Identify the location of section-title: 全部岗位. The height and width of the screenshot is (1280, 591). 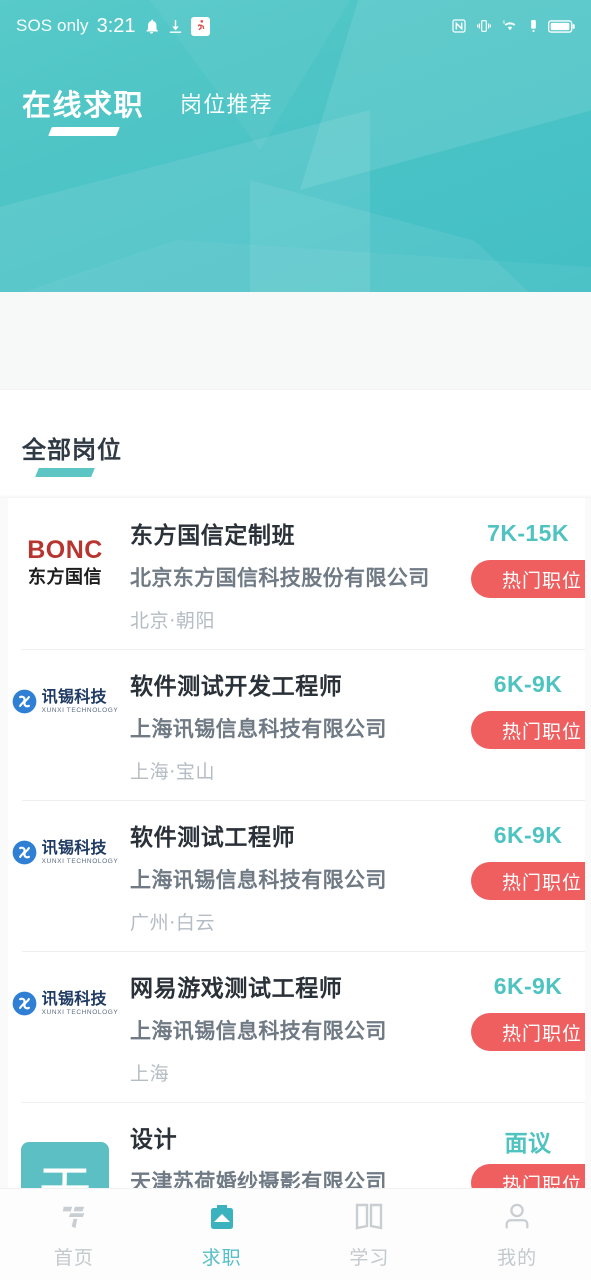
(72, 450).